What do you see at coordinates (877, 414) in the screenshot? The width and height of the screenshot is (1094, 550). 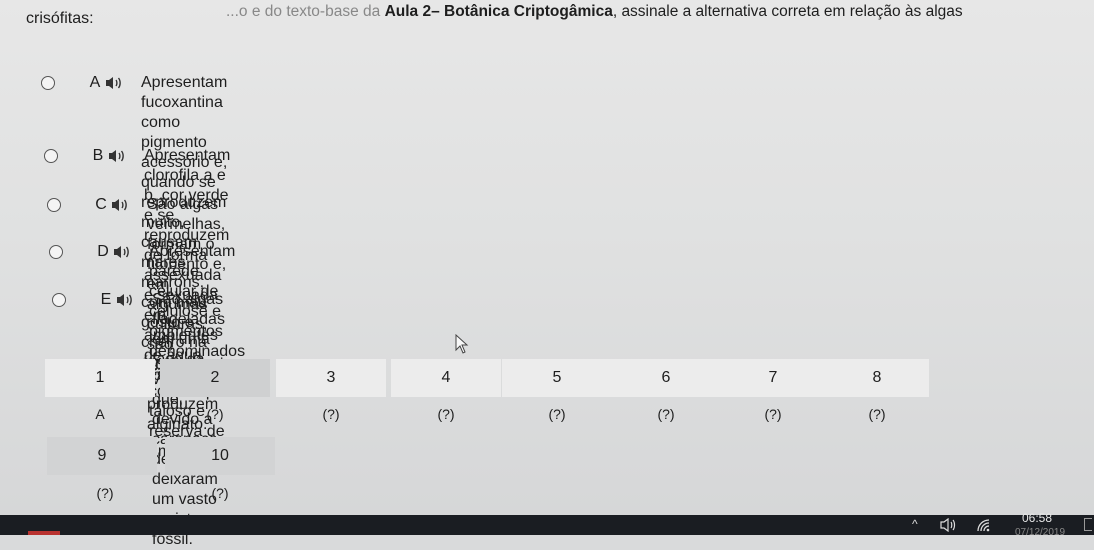 I see `nav-answer-8: (?)` at bounding box center [877, 414].